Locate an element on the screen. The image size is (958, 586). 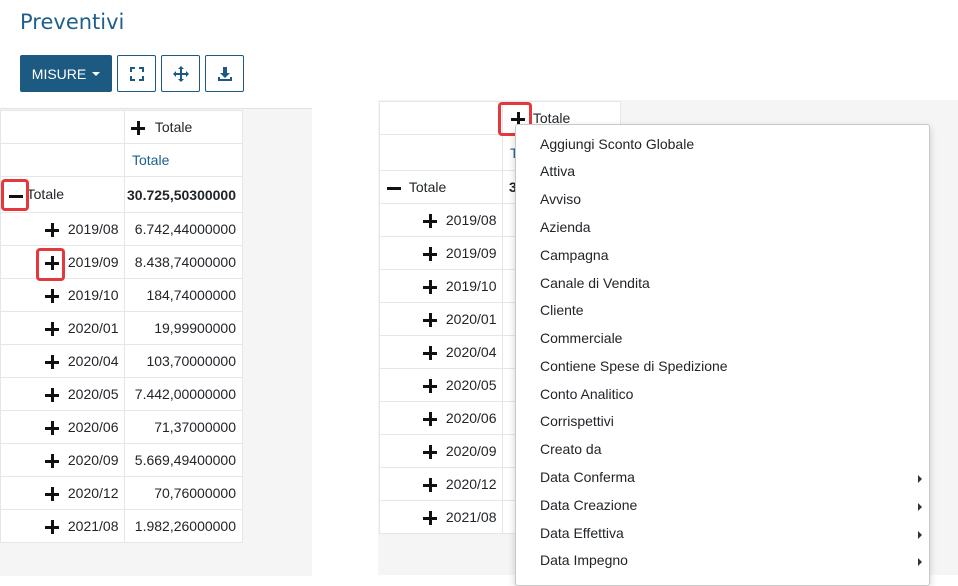
measures-label: MISURE is located at coordinates (59, 73).